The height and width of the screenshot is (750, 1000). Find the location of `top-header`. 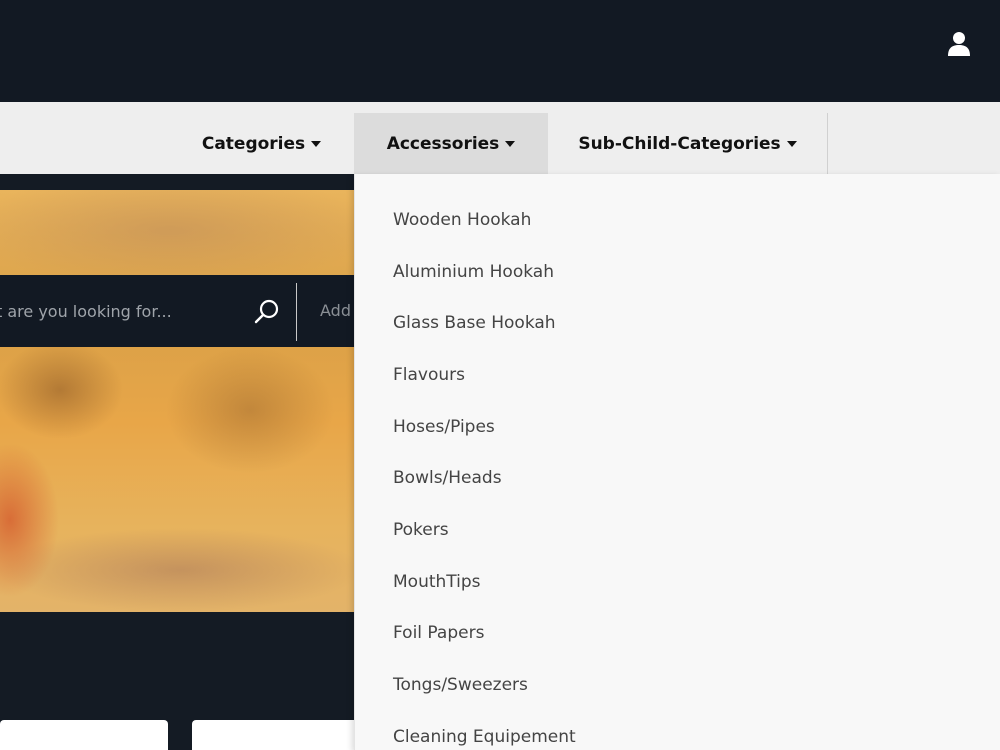

top-header is located at coordinates (500, 51).